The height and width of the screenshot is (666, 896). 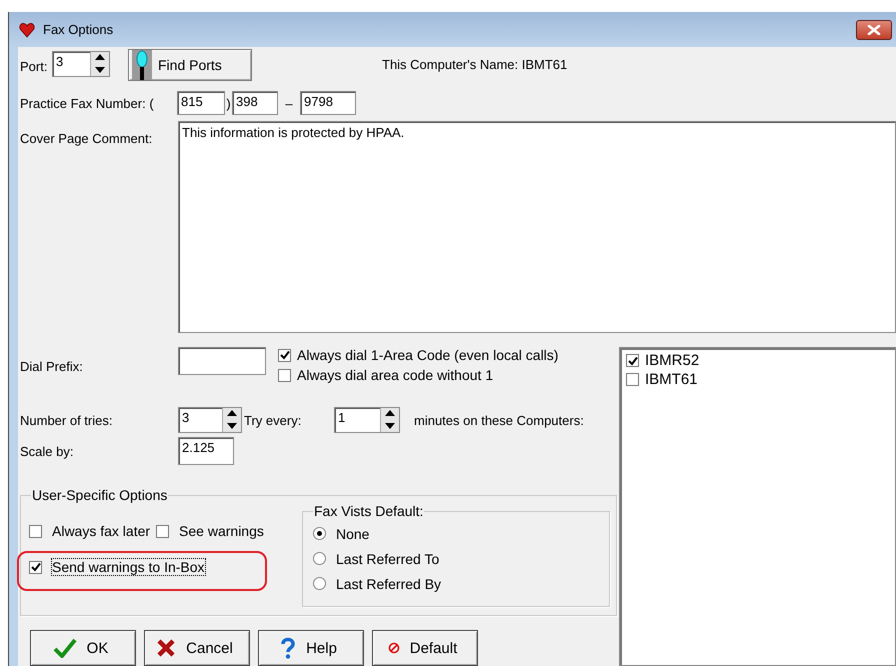 I want to click on cross-icon, so click(x=166, y=648).